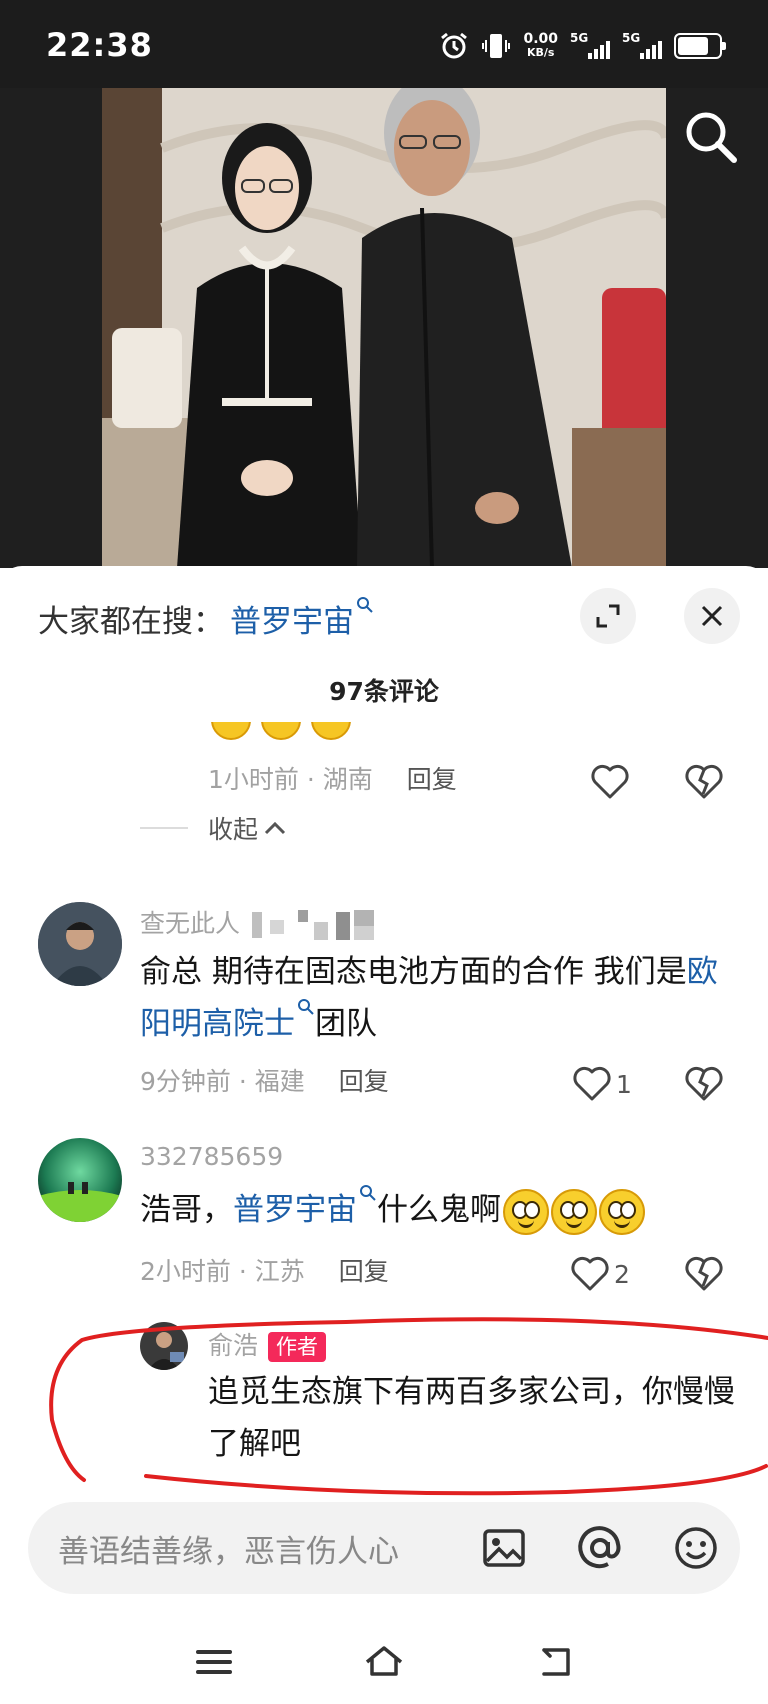 This screenshot has width=768, height=1704. Describe the element at coordinates (454, 45) in the screenshot. I see `alarm-icon` at that location.